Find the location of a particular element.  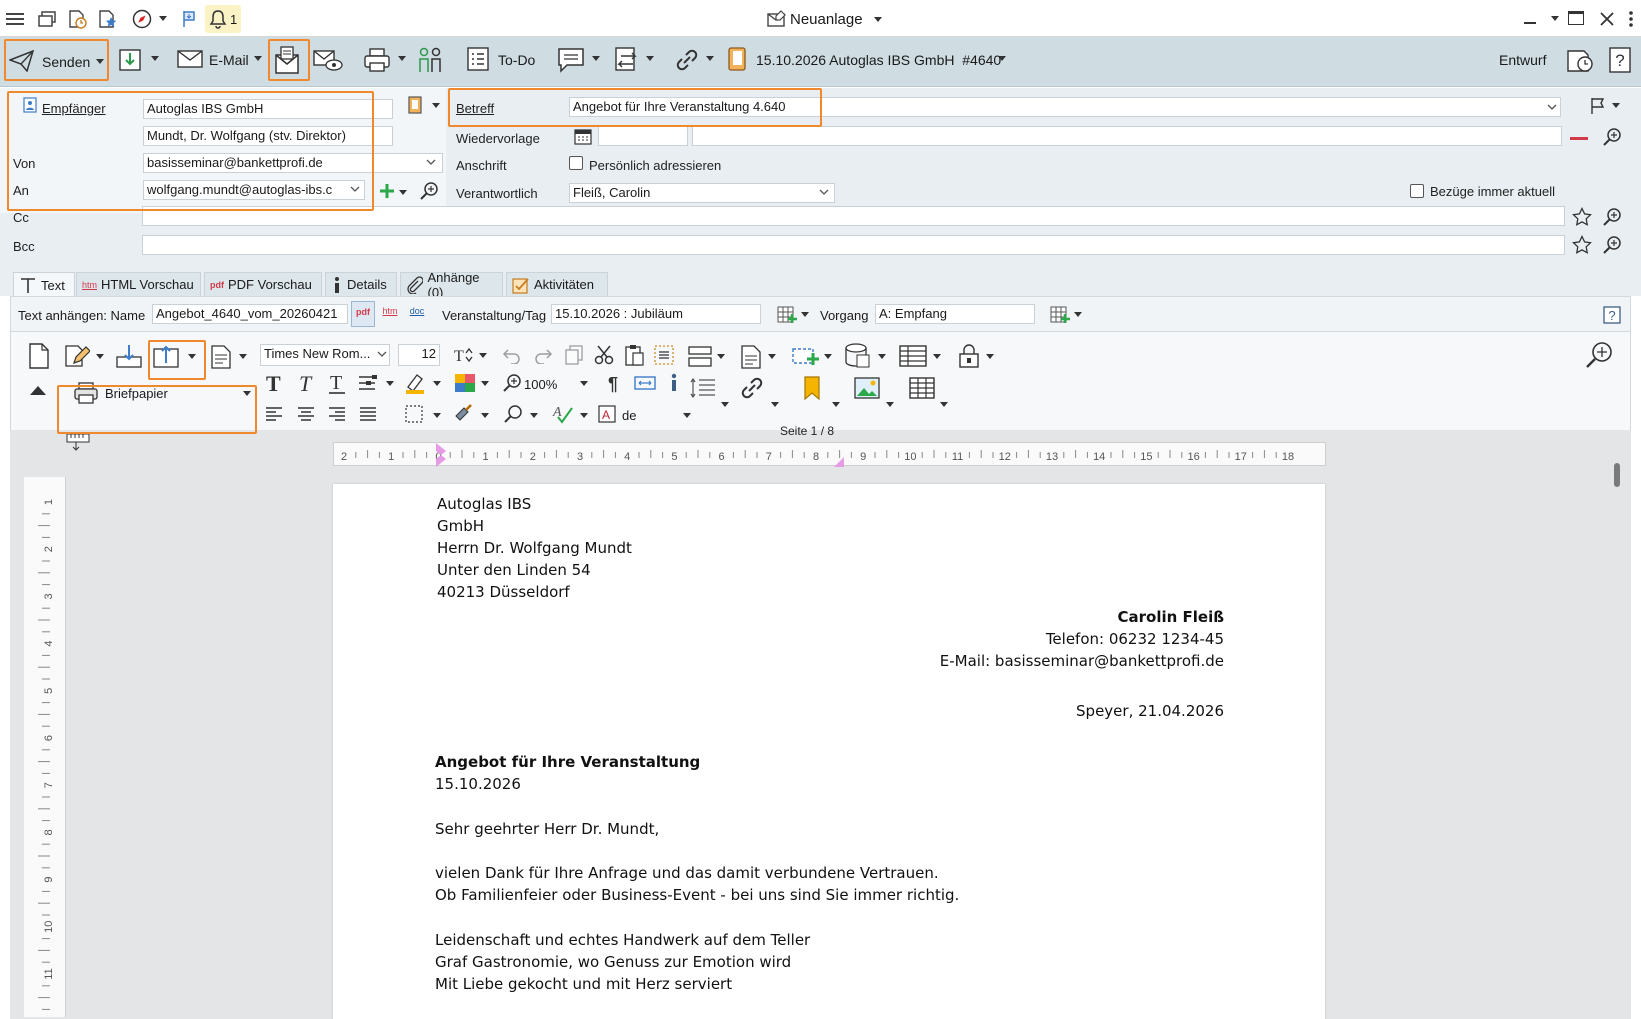

export-document-icon is located at coordinates (166, 356).